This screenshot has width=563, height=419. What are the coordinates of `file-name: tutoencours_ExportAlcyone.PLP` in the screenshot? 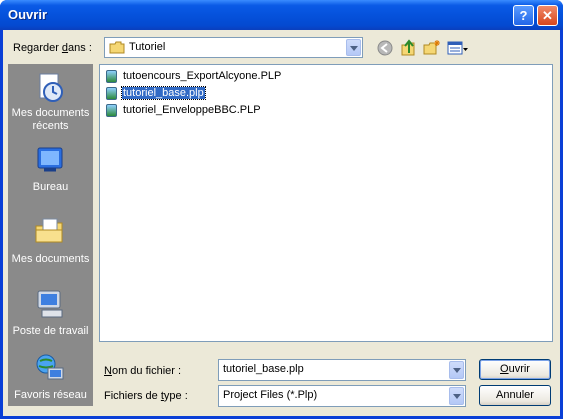 It's located at (202, 76).